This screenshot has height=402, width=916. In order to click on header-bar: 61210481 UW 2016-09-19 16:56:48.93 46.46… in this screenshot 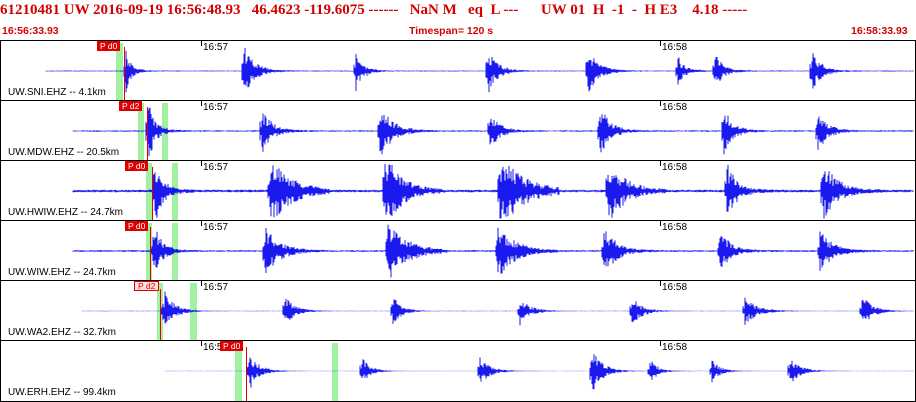, I will do `click(458, 20)`.